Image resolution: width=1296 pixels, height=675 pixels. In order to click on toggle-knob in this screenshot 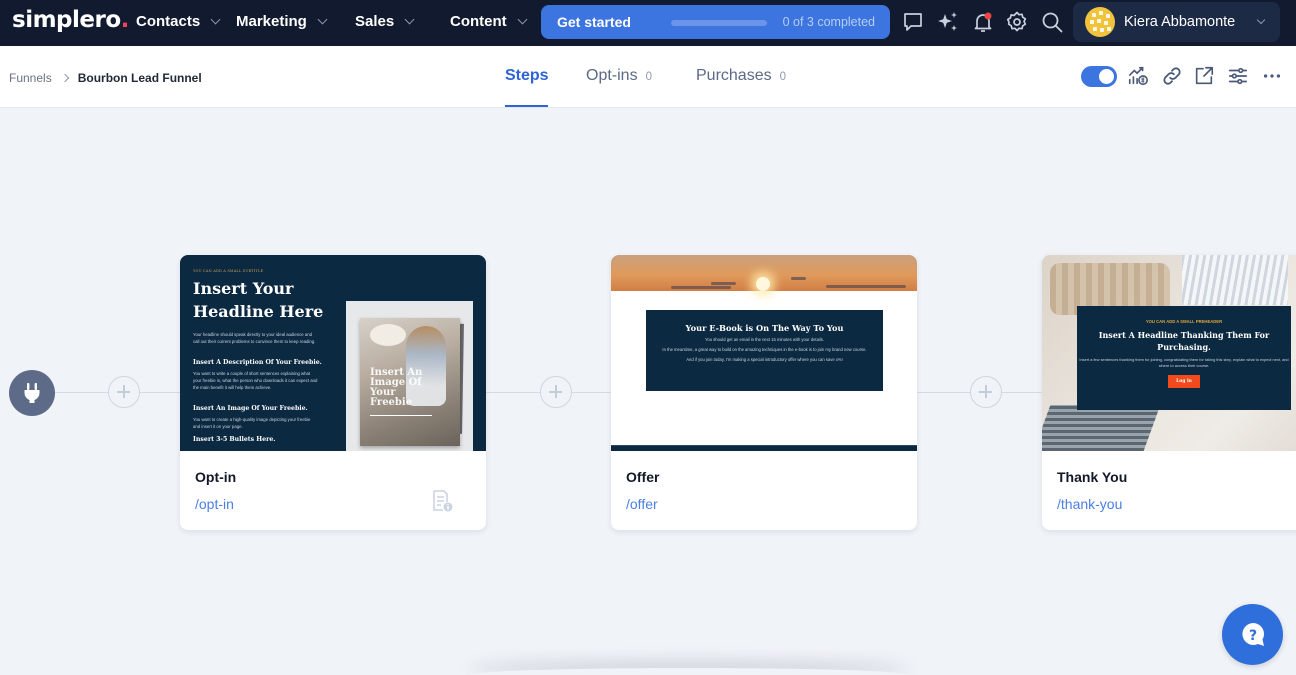, I will do `click(1106, 76)`.